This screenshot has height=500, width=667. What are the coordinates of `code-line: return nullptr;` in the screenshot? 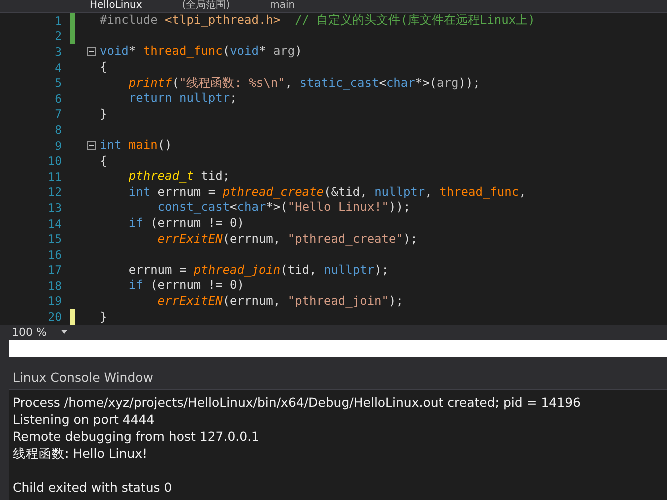 It's located at (183, 98).